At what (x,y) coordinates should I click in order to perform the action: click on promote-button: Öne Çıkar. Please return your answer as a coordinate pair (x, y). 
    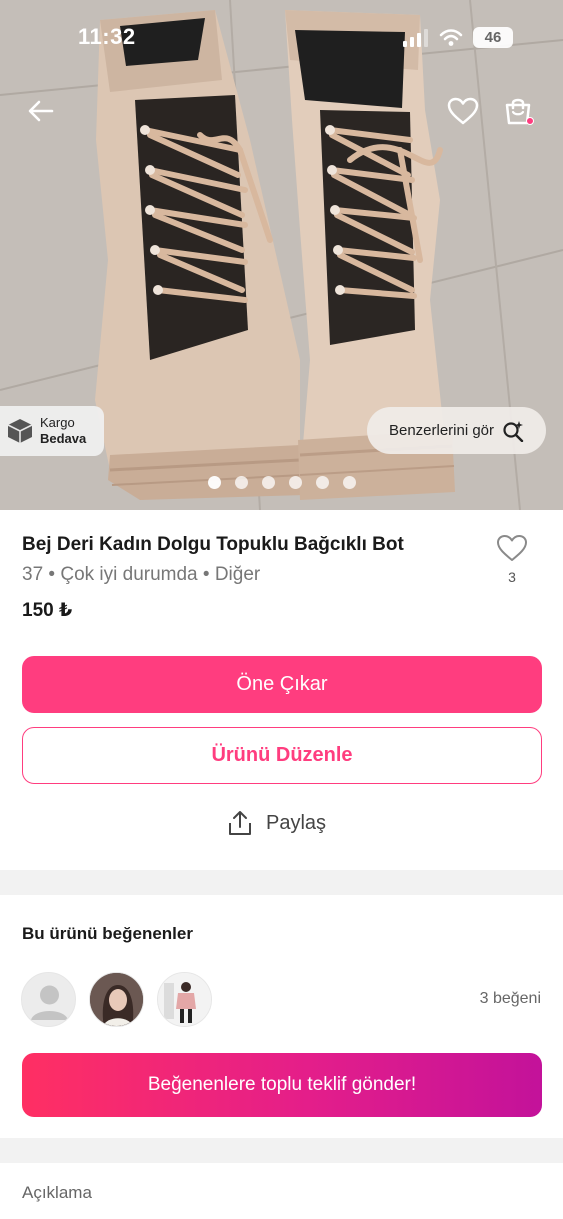
    Looking at the image, I should click on (282, 684).